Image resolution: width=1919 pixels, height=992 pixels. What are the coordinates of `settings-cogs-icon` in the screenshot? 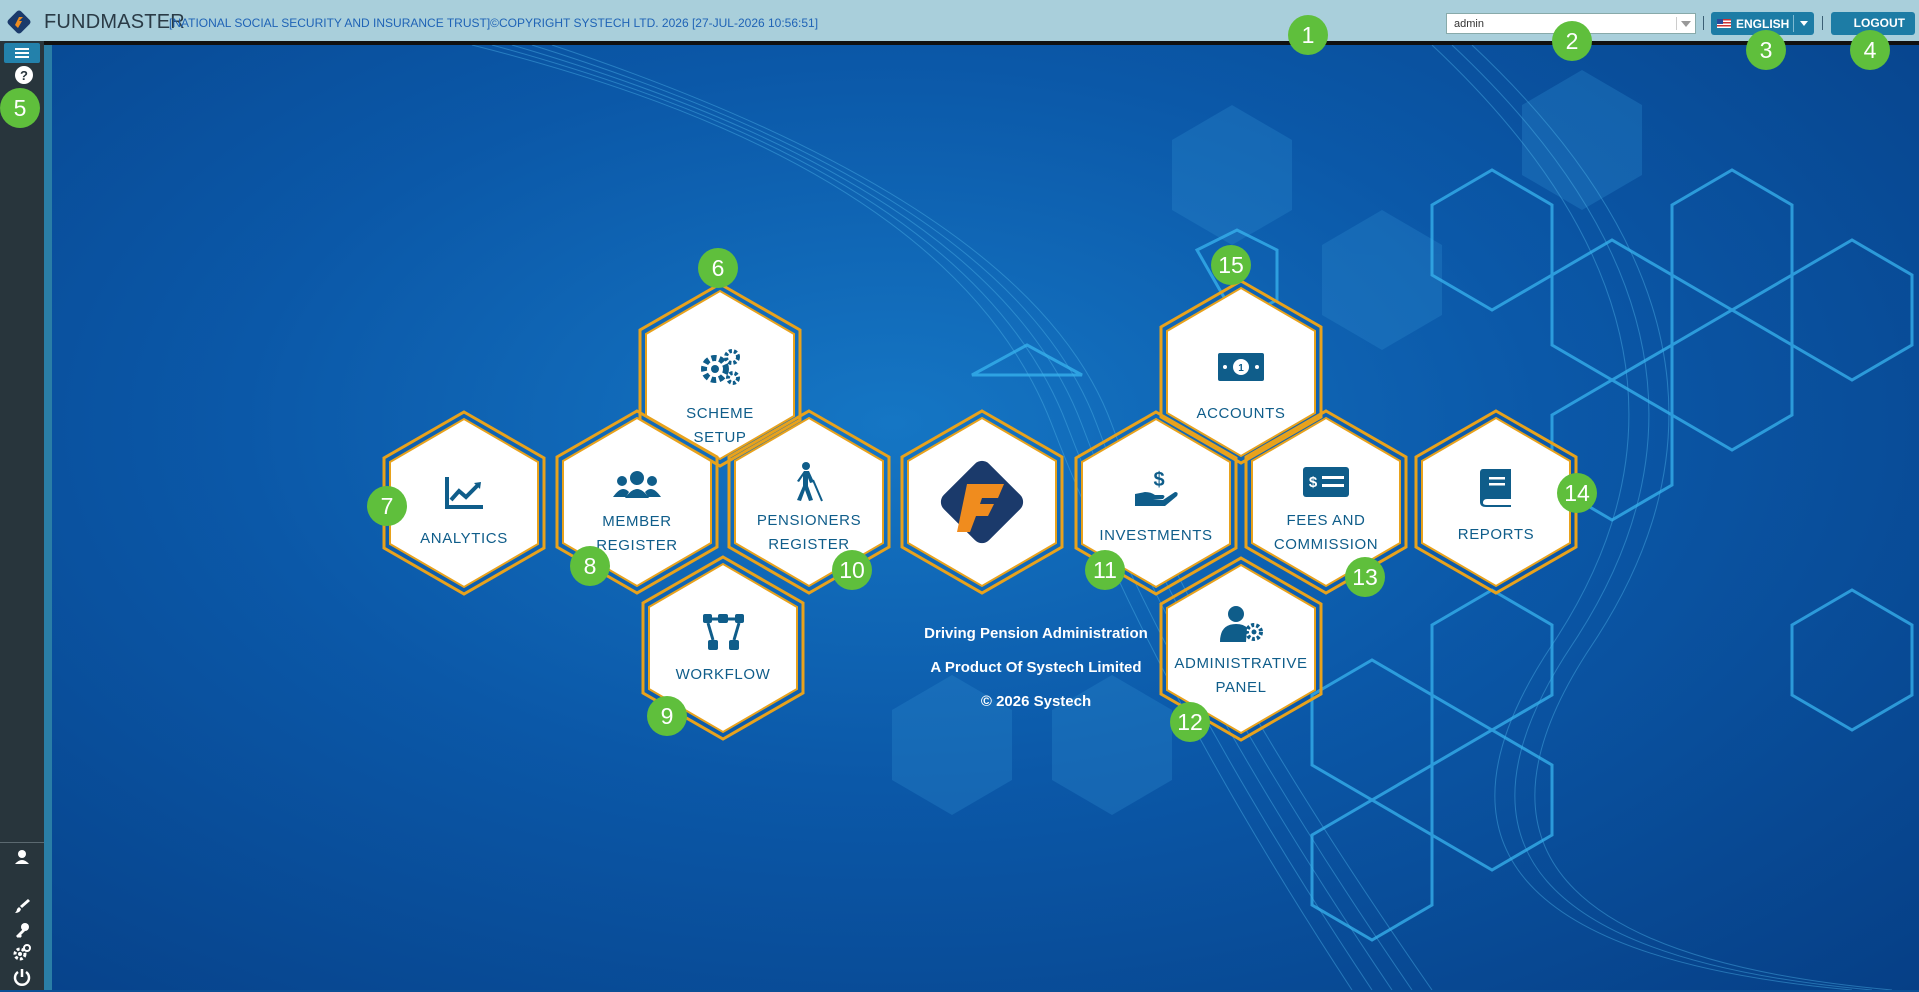 It's located at (22, 953).